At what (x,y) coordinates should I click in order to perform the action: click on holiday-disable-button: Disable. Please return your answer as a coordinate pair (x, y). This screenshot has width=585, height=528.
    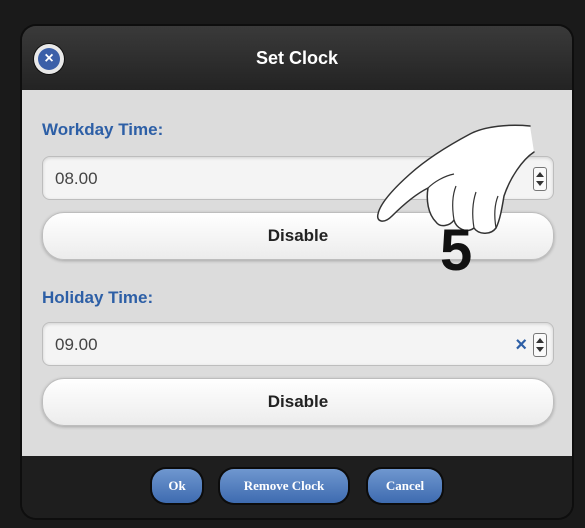
    Looking at the image, I should click on (298, 402).